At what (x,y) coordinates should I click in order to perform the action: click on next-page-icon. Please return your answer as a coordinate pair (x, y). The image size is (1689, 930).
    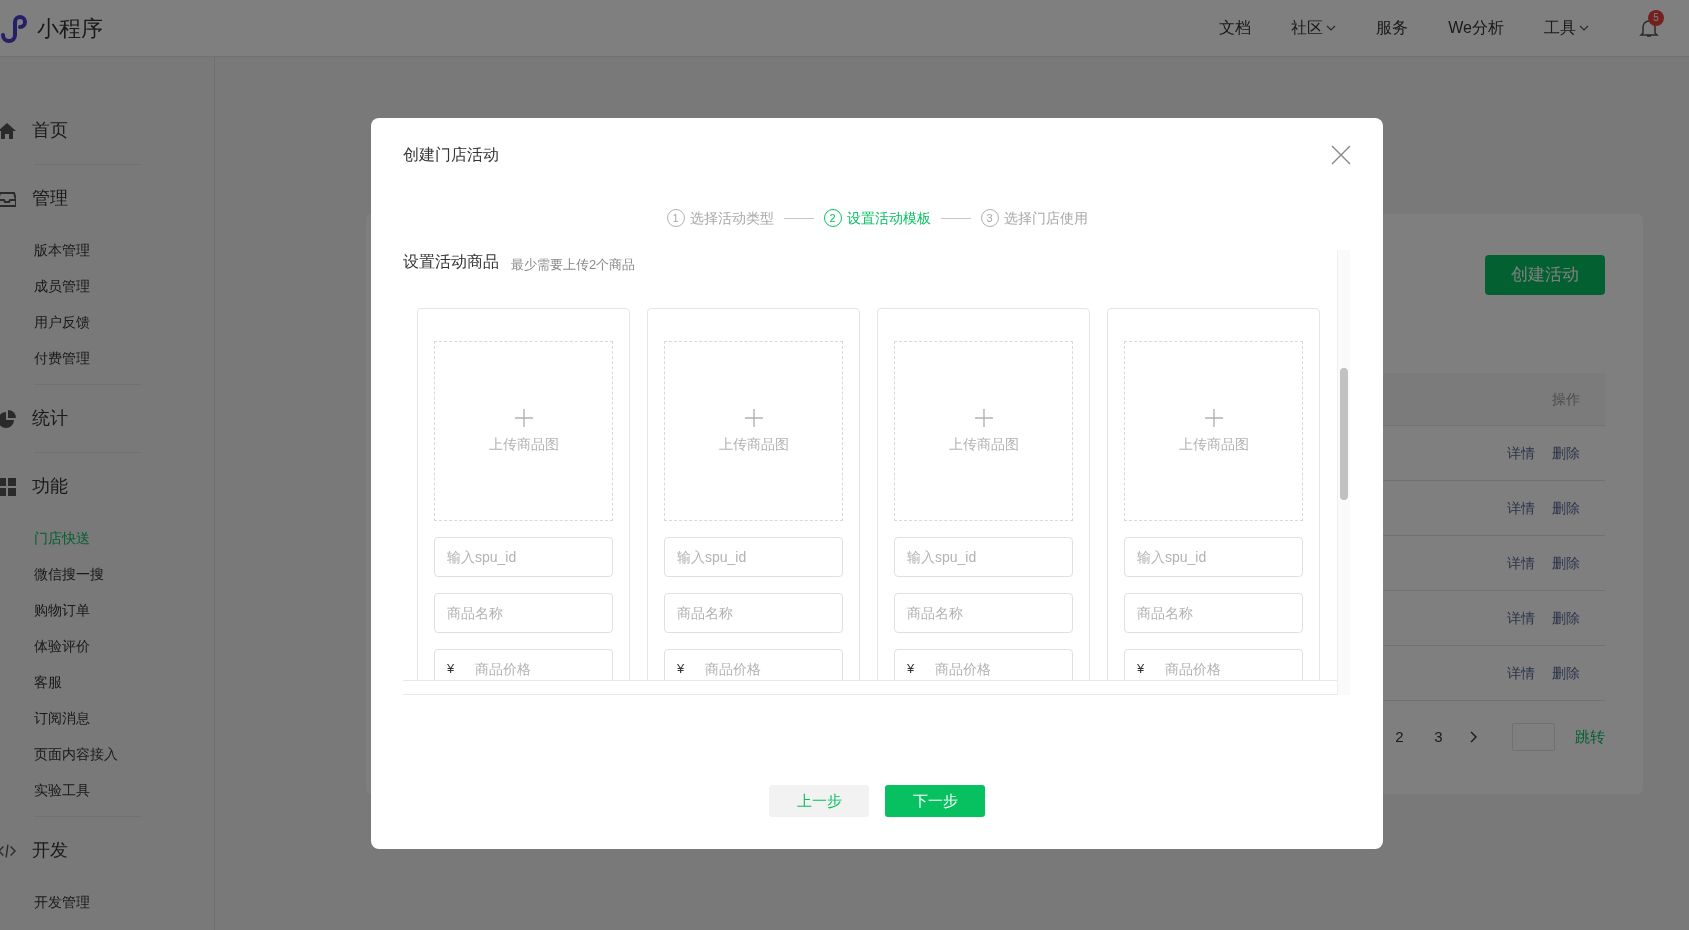
    Looking at the image, I should click on (1474, 737).